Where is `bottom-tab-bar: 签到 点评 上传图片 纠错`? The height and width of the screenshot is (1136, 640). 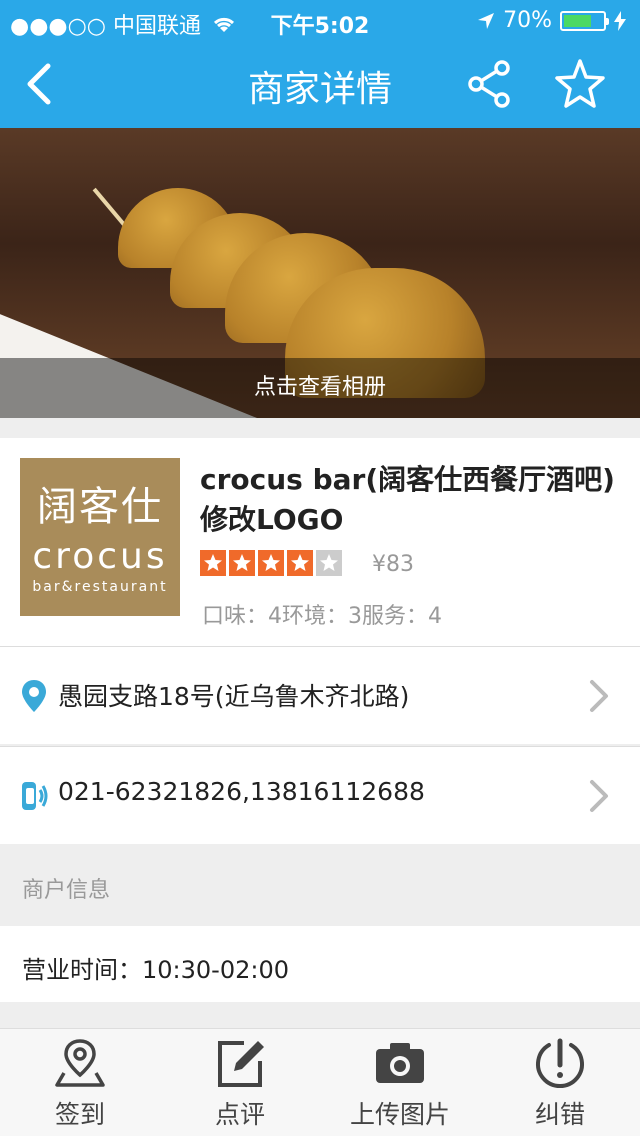 bottom-tab-bar: 签到 点评 上传图片 纠错 is located at coordinates (320, 1082).